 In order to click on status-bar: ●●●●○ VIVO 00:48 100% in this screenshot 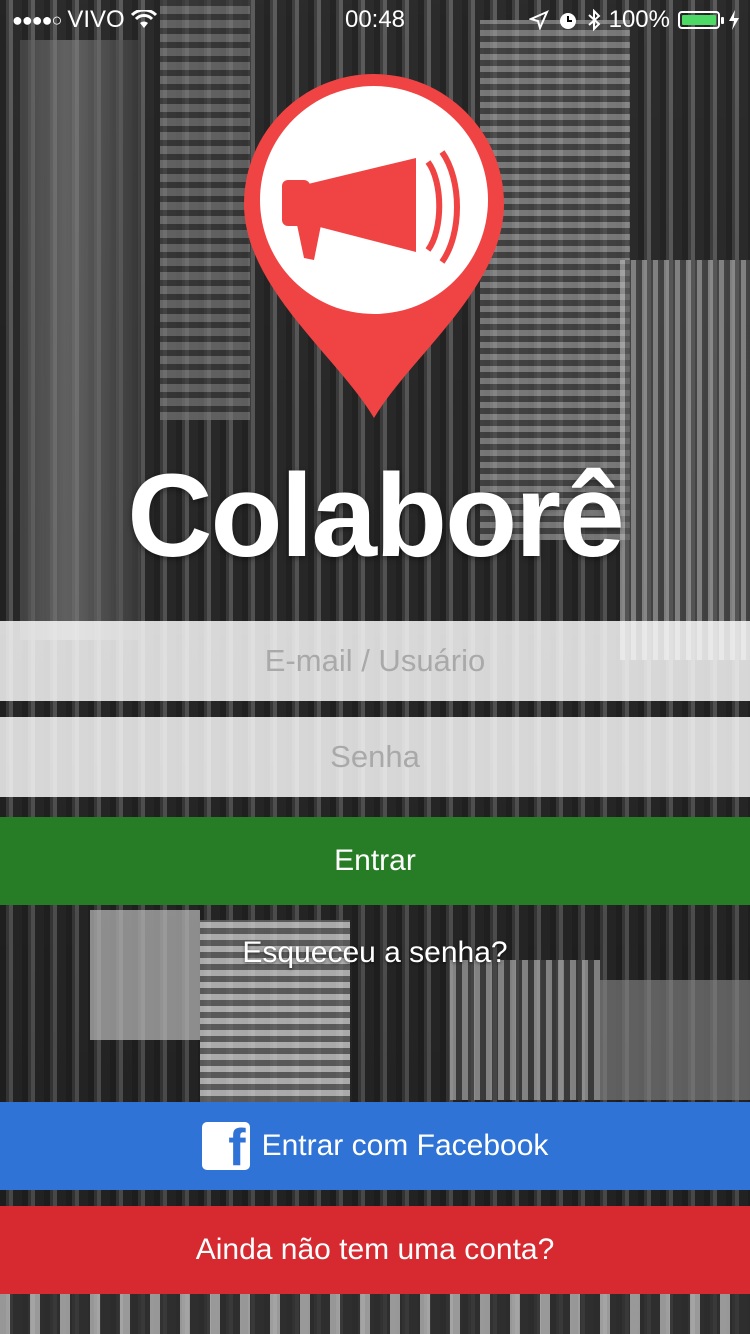, I will do `click(375, 20)`.